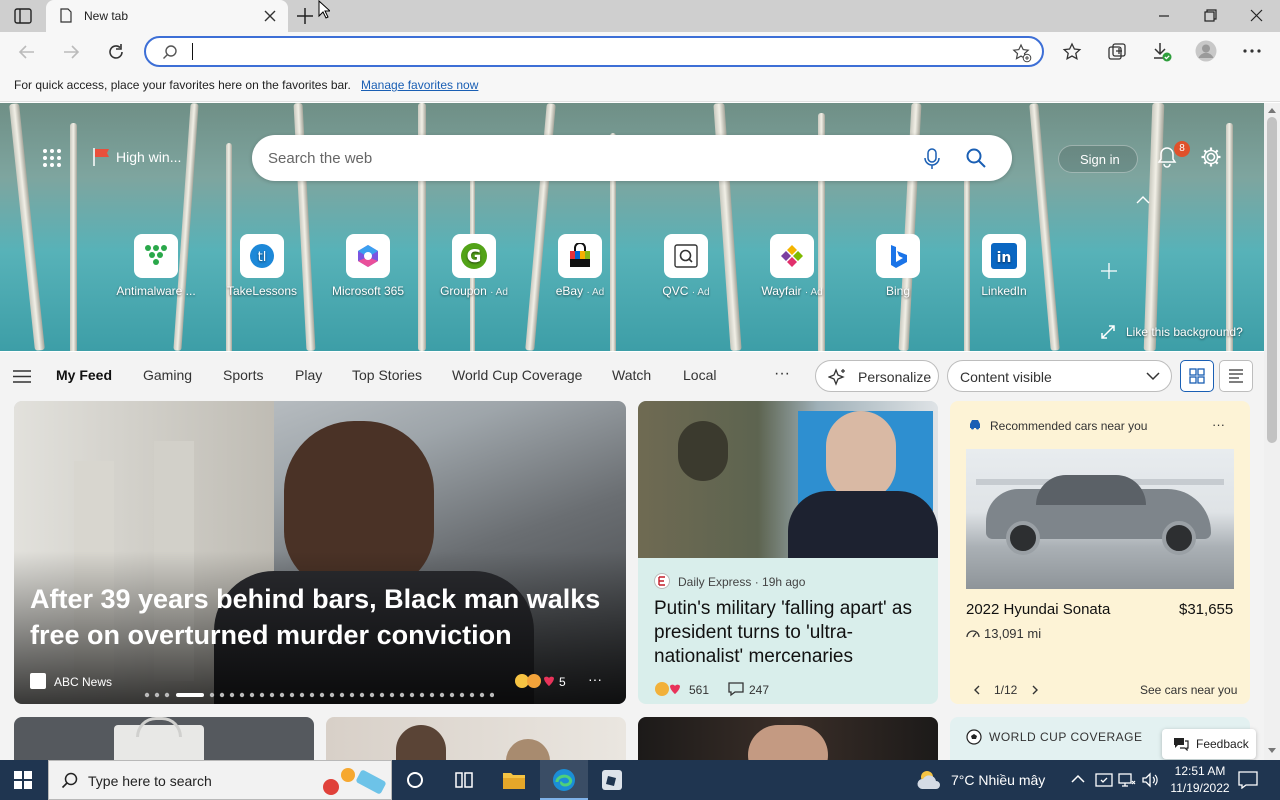  Describe the element at coordinates (977, 690) in the screenshot. I see `previous-car-icon` at that location.